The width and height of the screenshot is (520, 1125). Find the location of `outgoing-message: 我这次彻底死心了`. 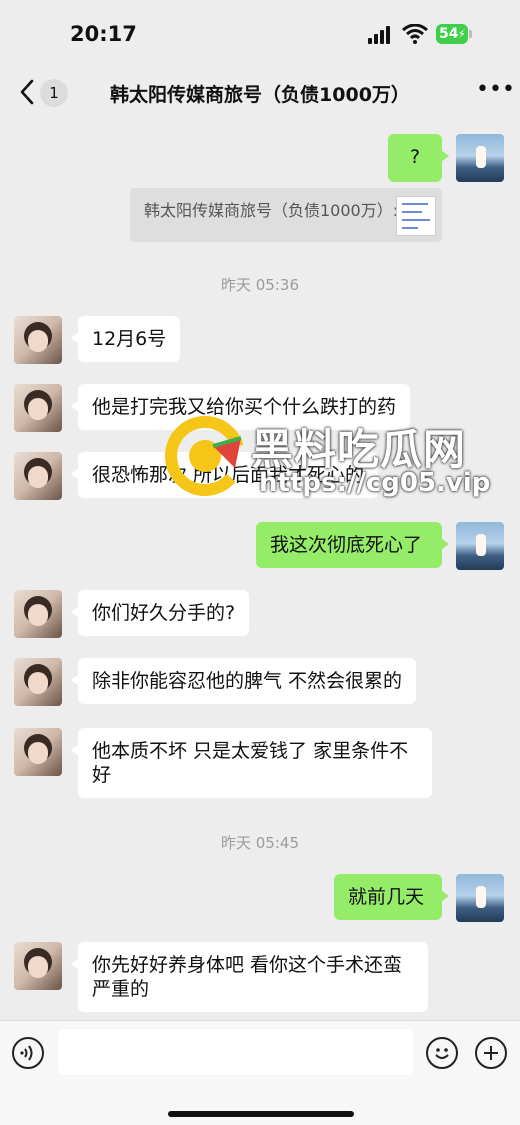

outgoing-message: 我这次彻底死心了 is located at coordinates (352, 545).